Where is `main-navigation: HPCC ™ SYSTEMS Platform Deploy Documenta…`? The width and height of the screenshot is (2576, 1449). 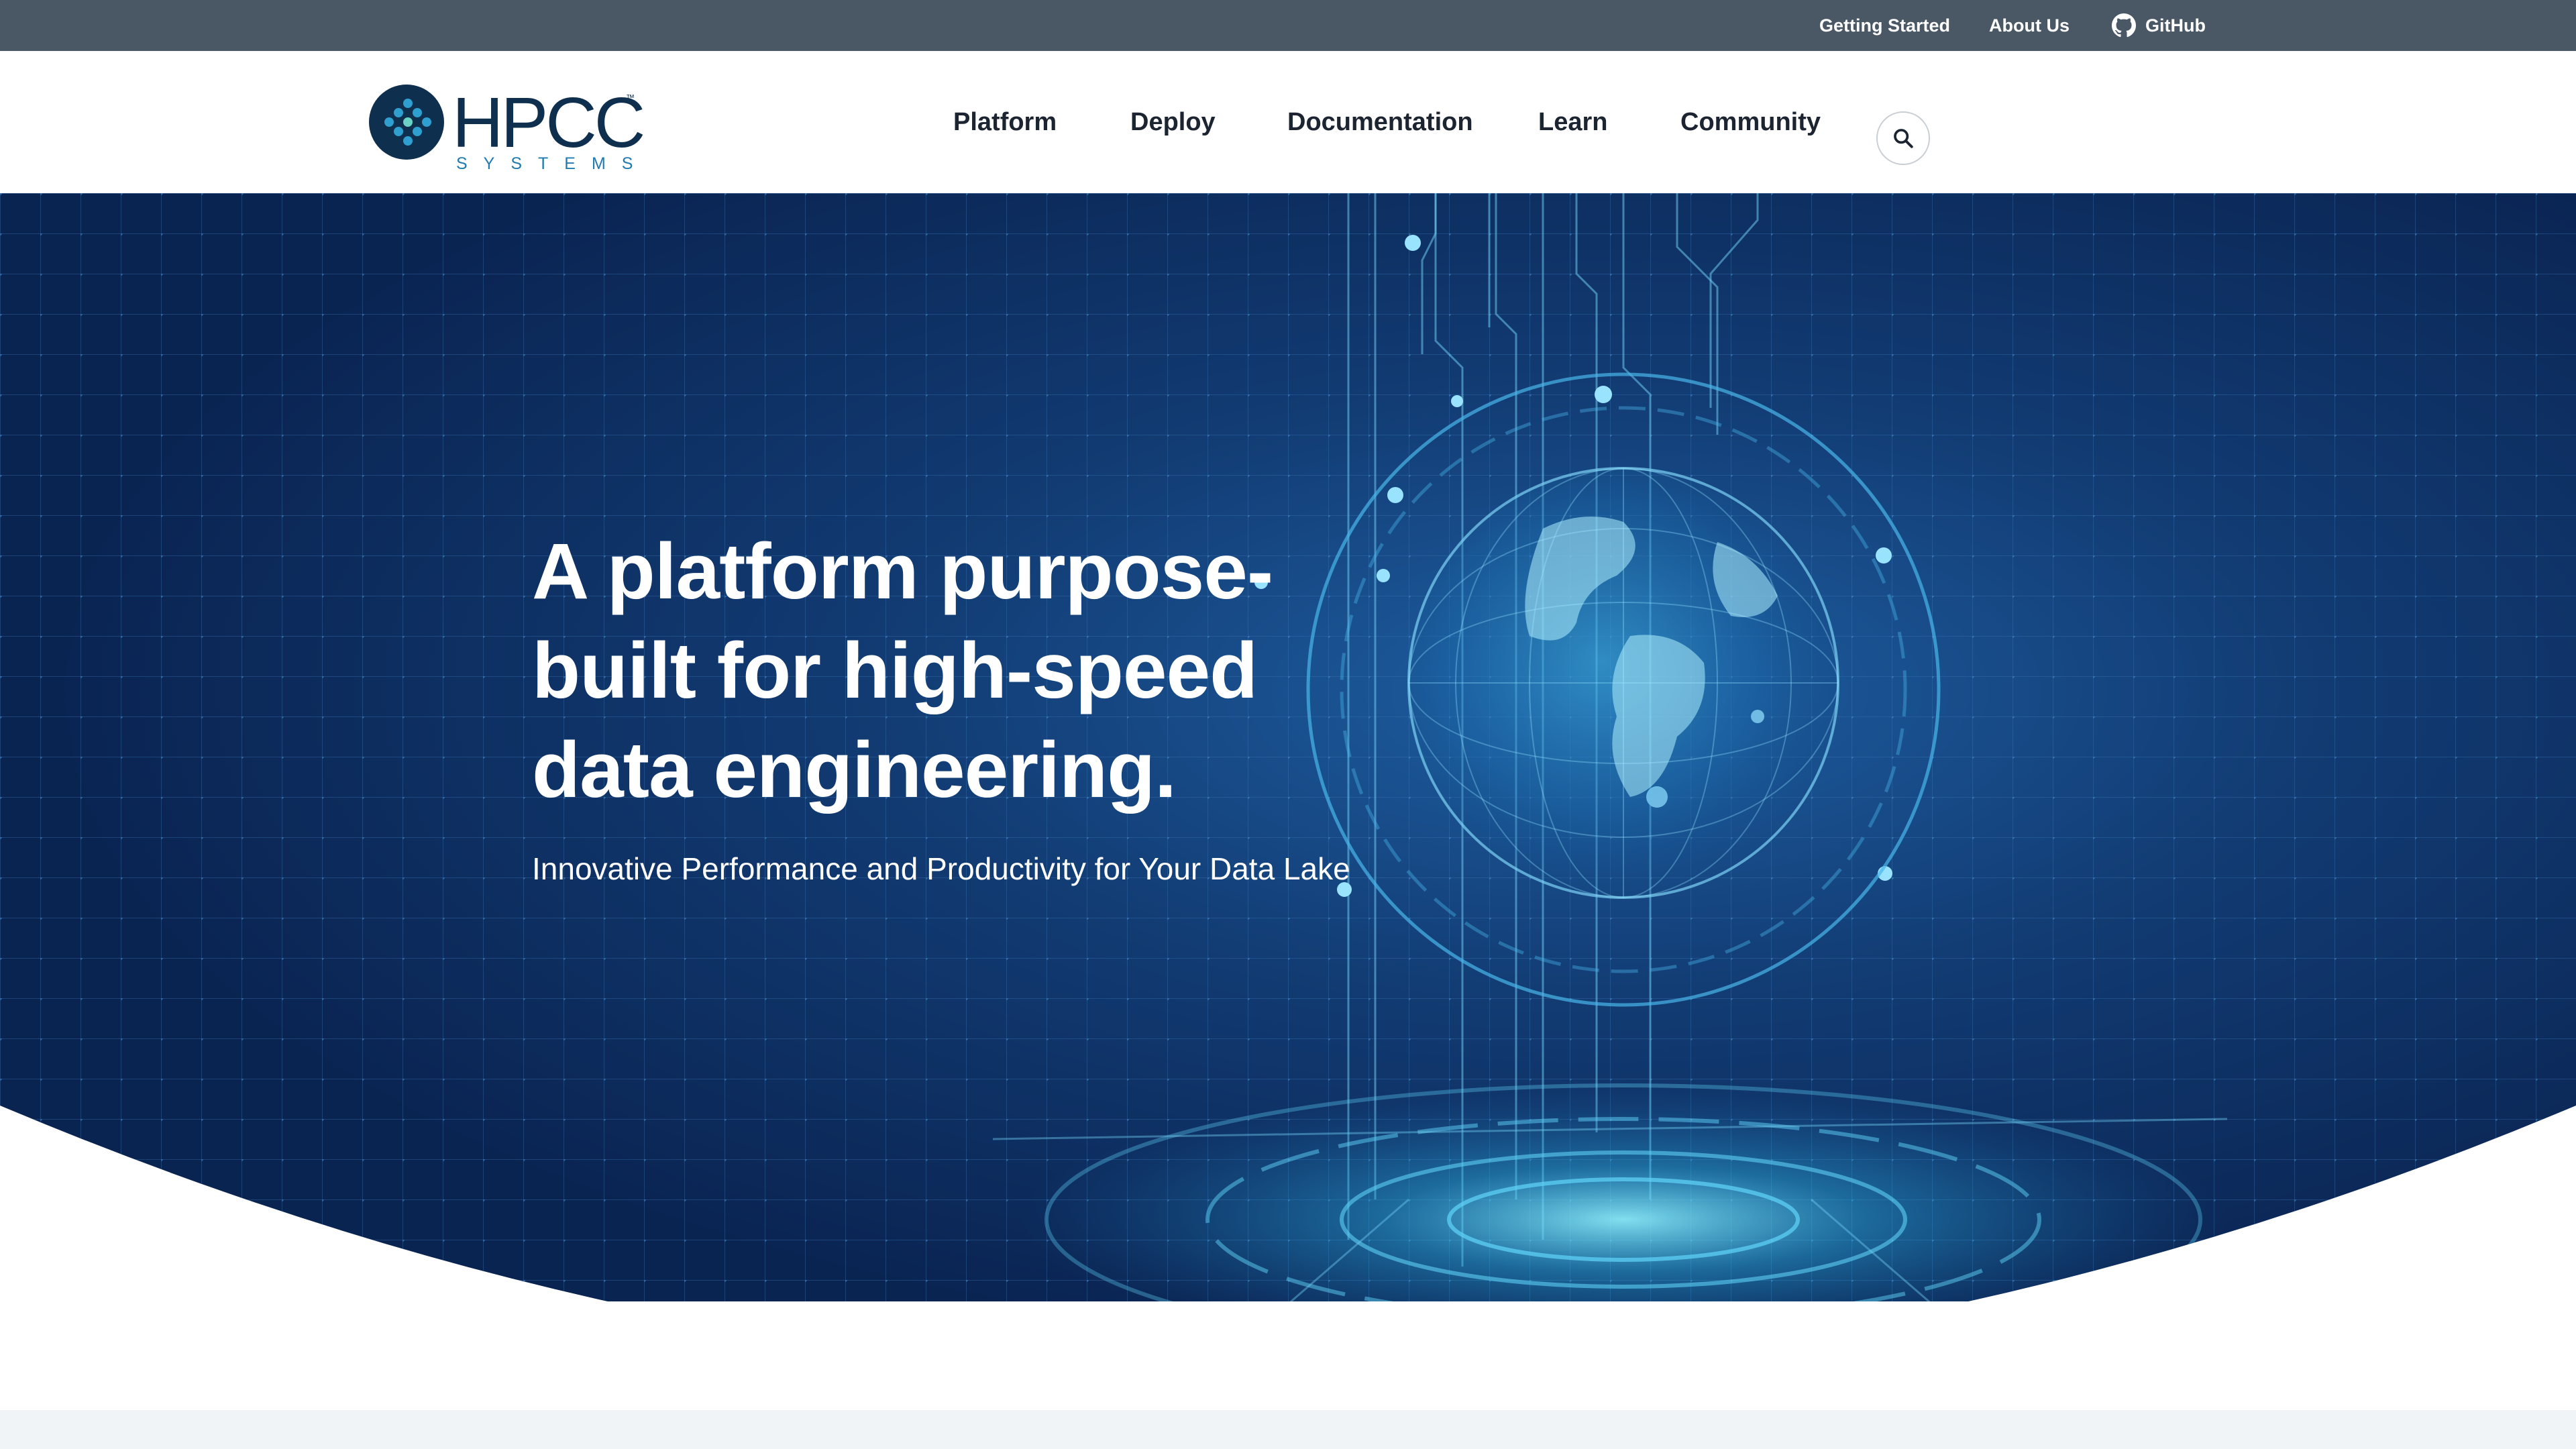
main-navigation: HPCC ™ SYSTEMS Platform Deploy Documenta… is located at coordinates (1288, 122).